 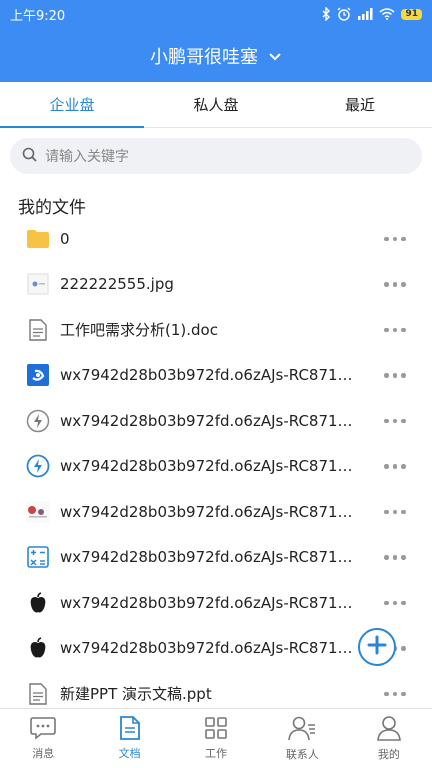 I want to click on document-nav-icon, so click(x=130, y=729).